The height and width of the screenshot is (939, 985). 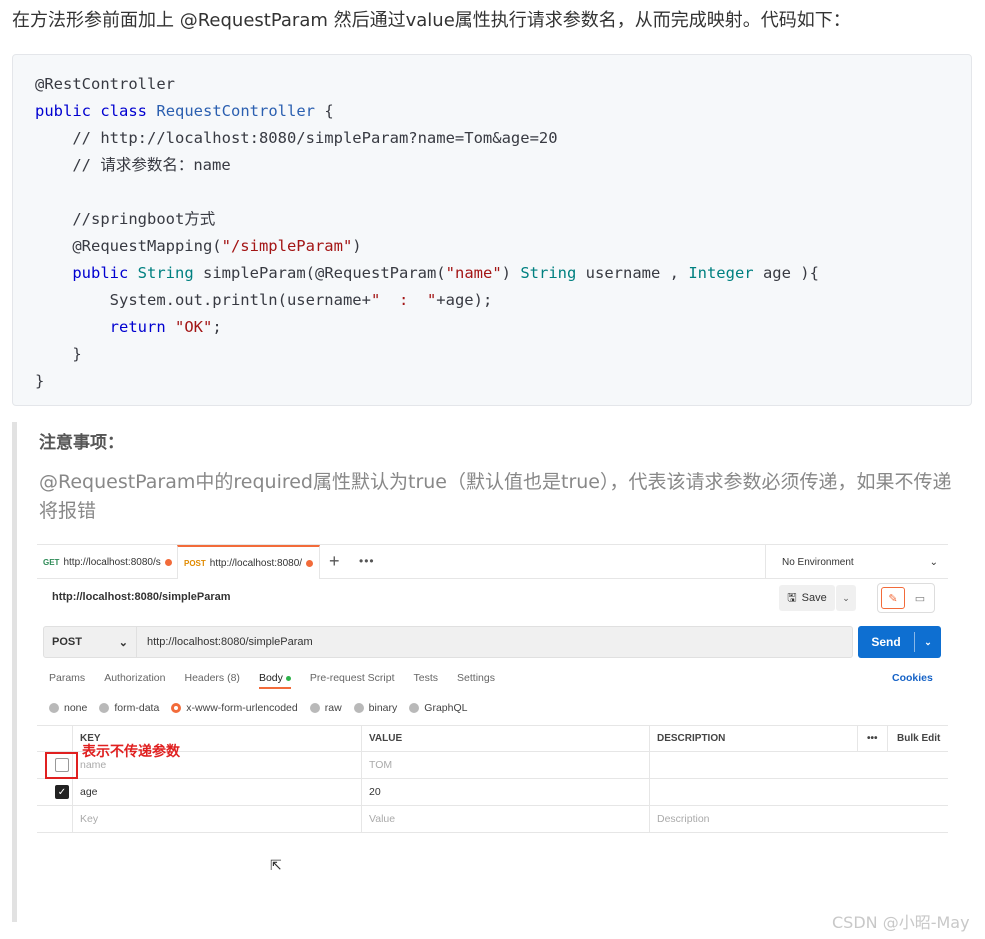 What do you see at coordinates (691, 738) in the screenshot?
I see `column-description: DESCRIPTION` at bounding box center [691, 738].